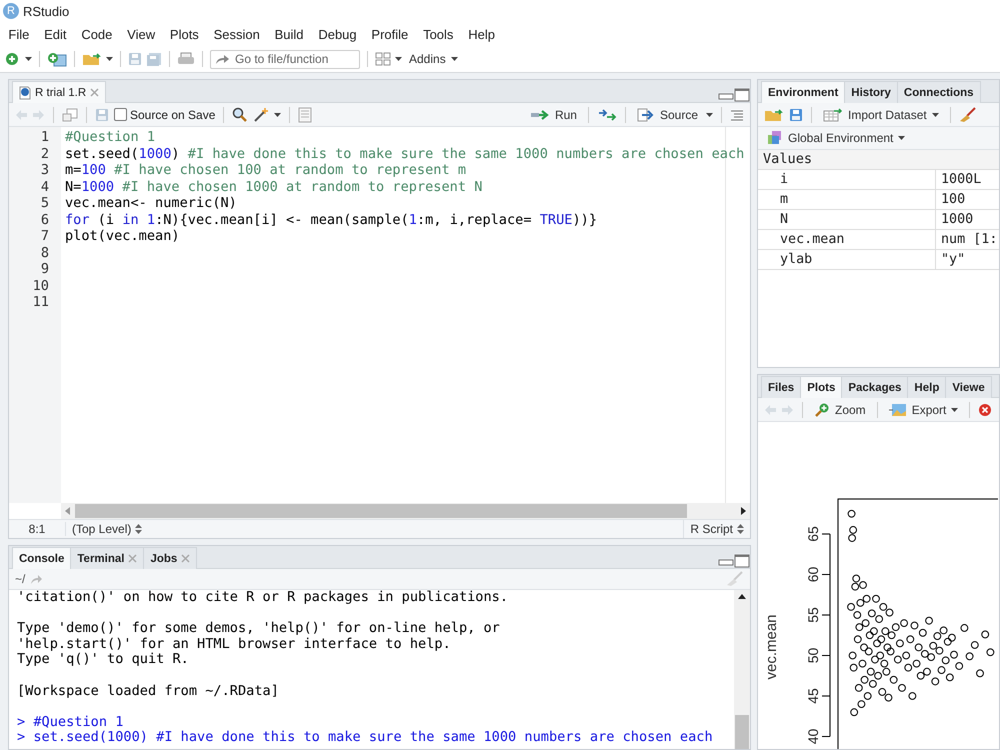 The height and width of the screenshot is (750, 1000). I want to click on table-icon, so click(833, 115).